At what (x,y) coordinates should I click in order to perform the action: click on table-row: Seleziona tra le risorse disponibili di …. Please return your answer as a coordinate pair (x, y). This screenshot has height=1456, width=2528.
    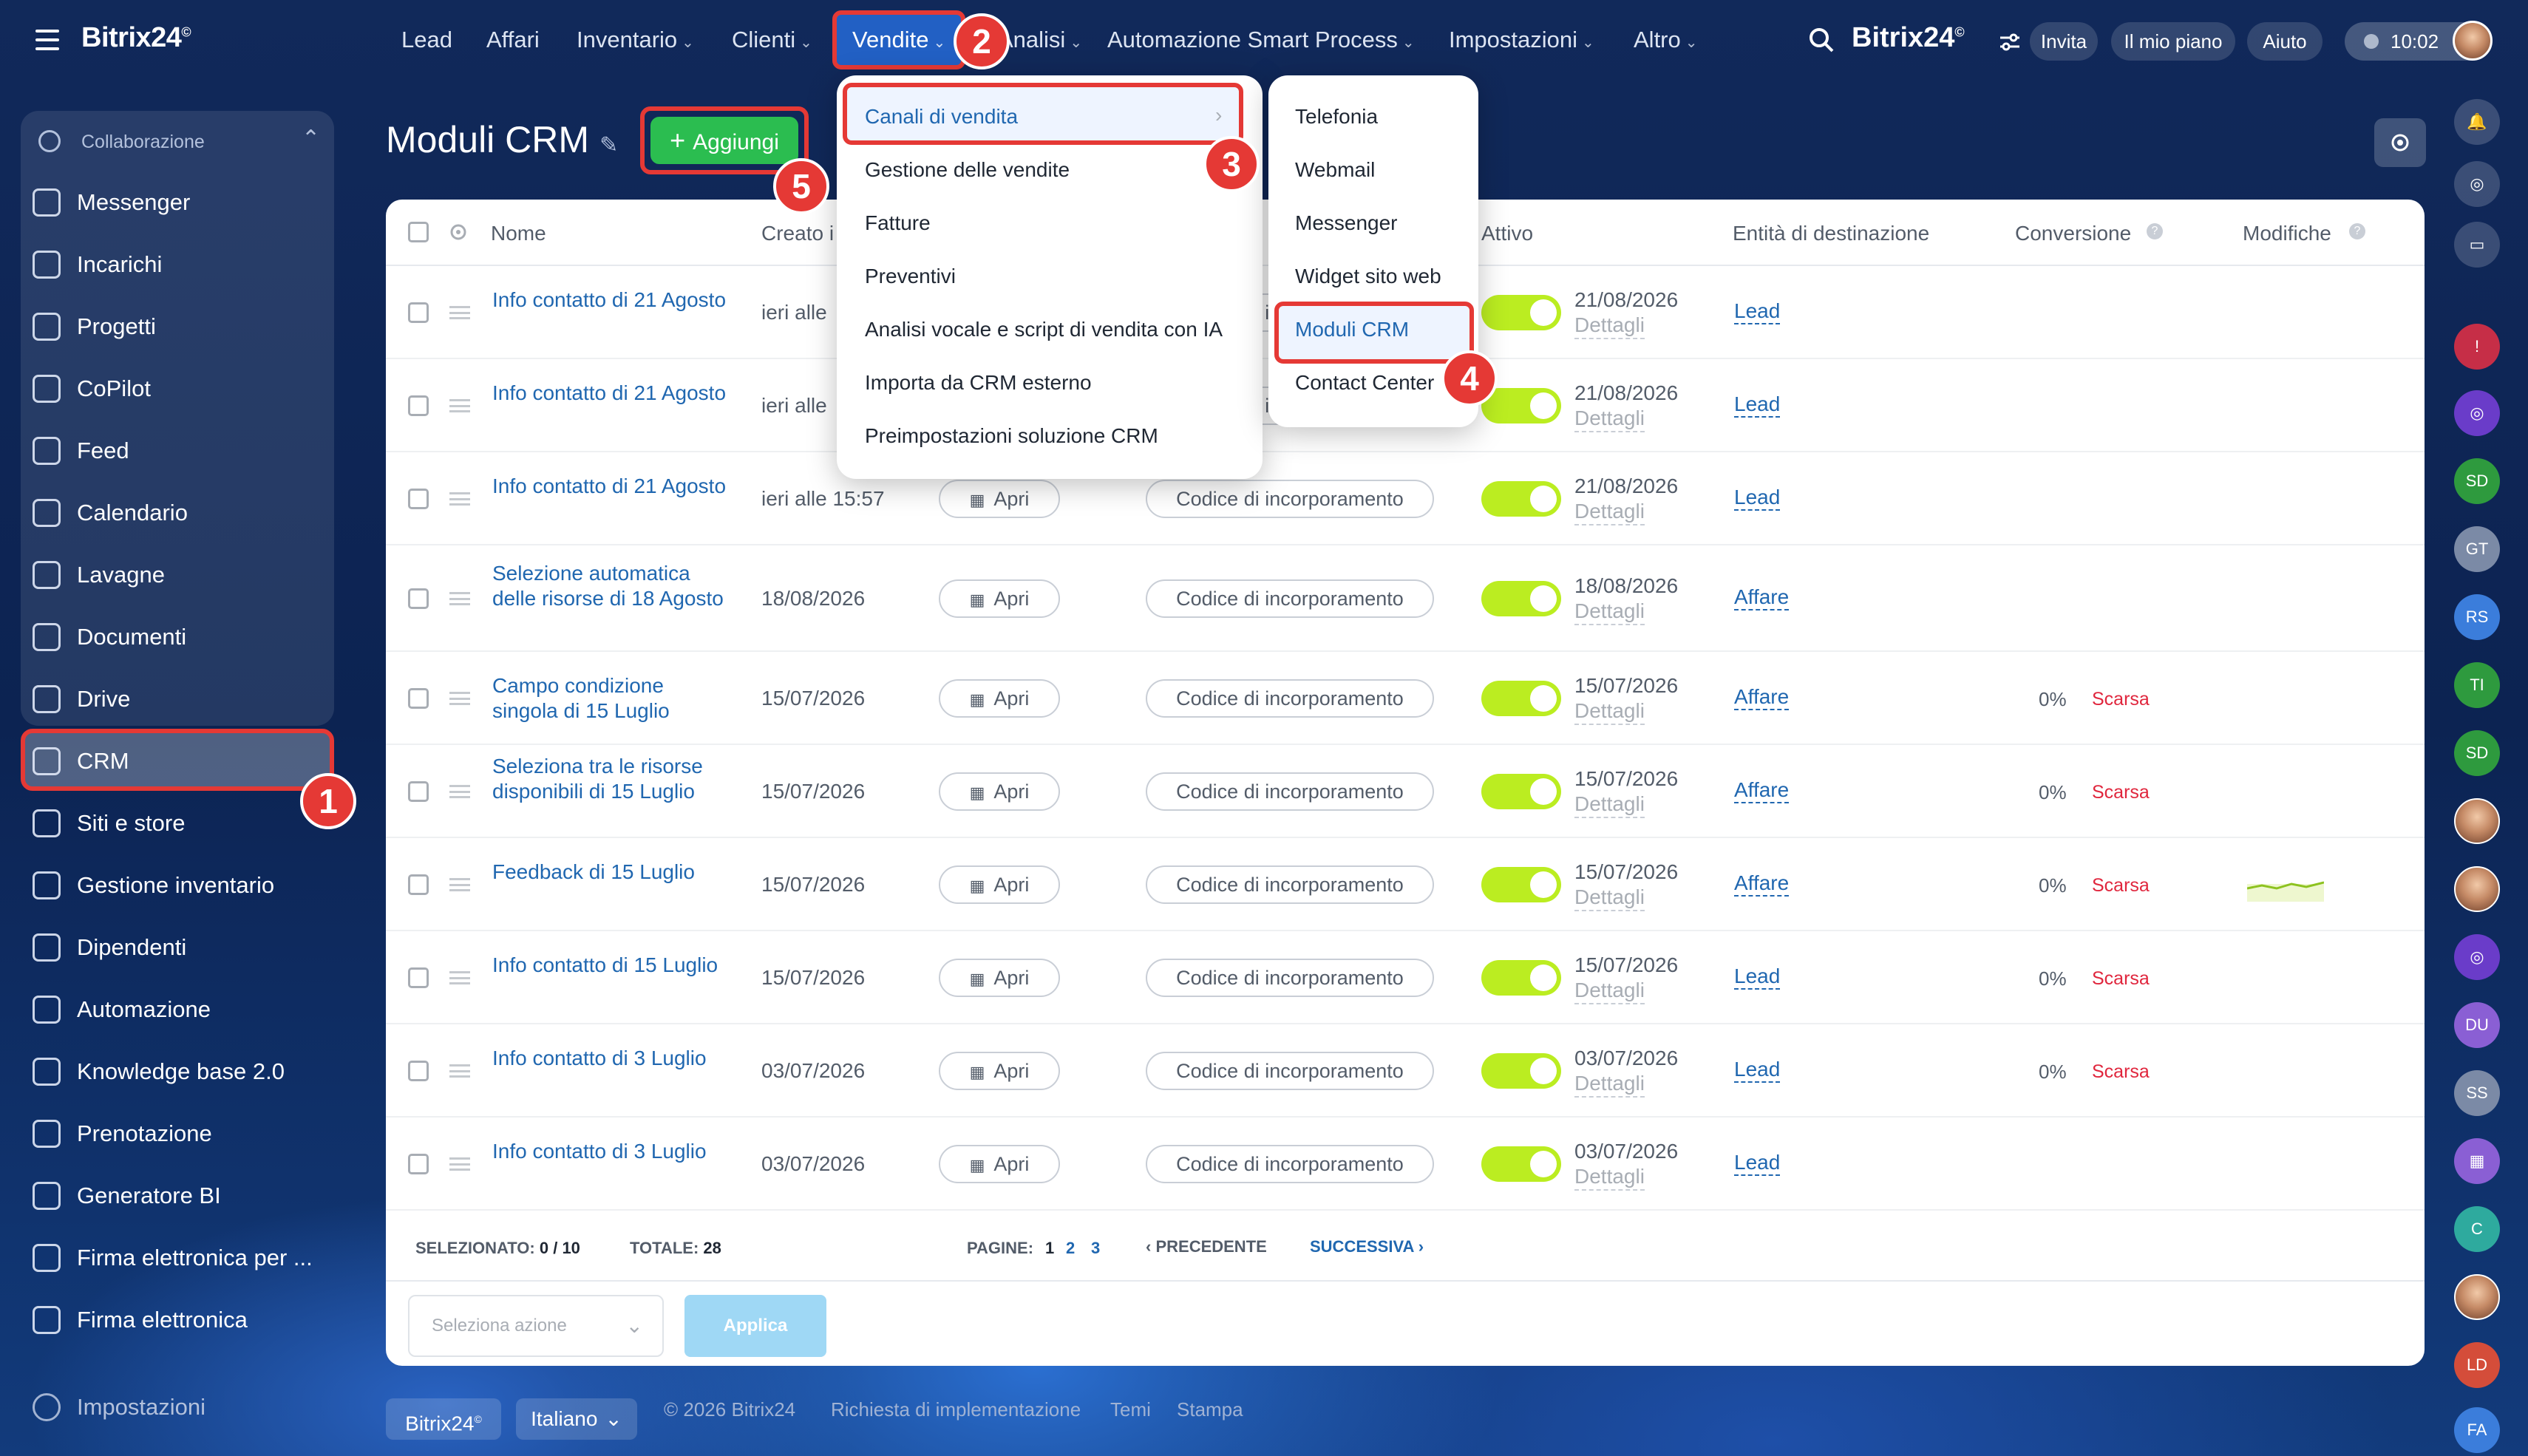
    Looking at the image, I should click on (1406, 791).